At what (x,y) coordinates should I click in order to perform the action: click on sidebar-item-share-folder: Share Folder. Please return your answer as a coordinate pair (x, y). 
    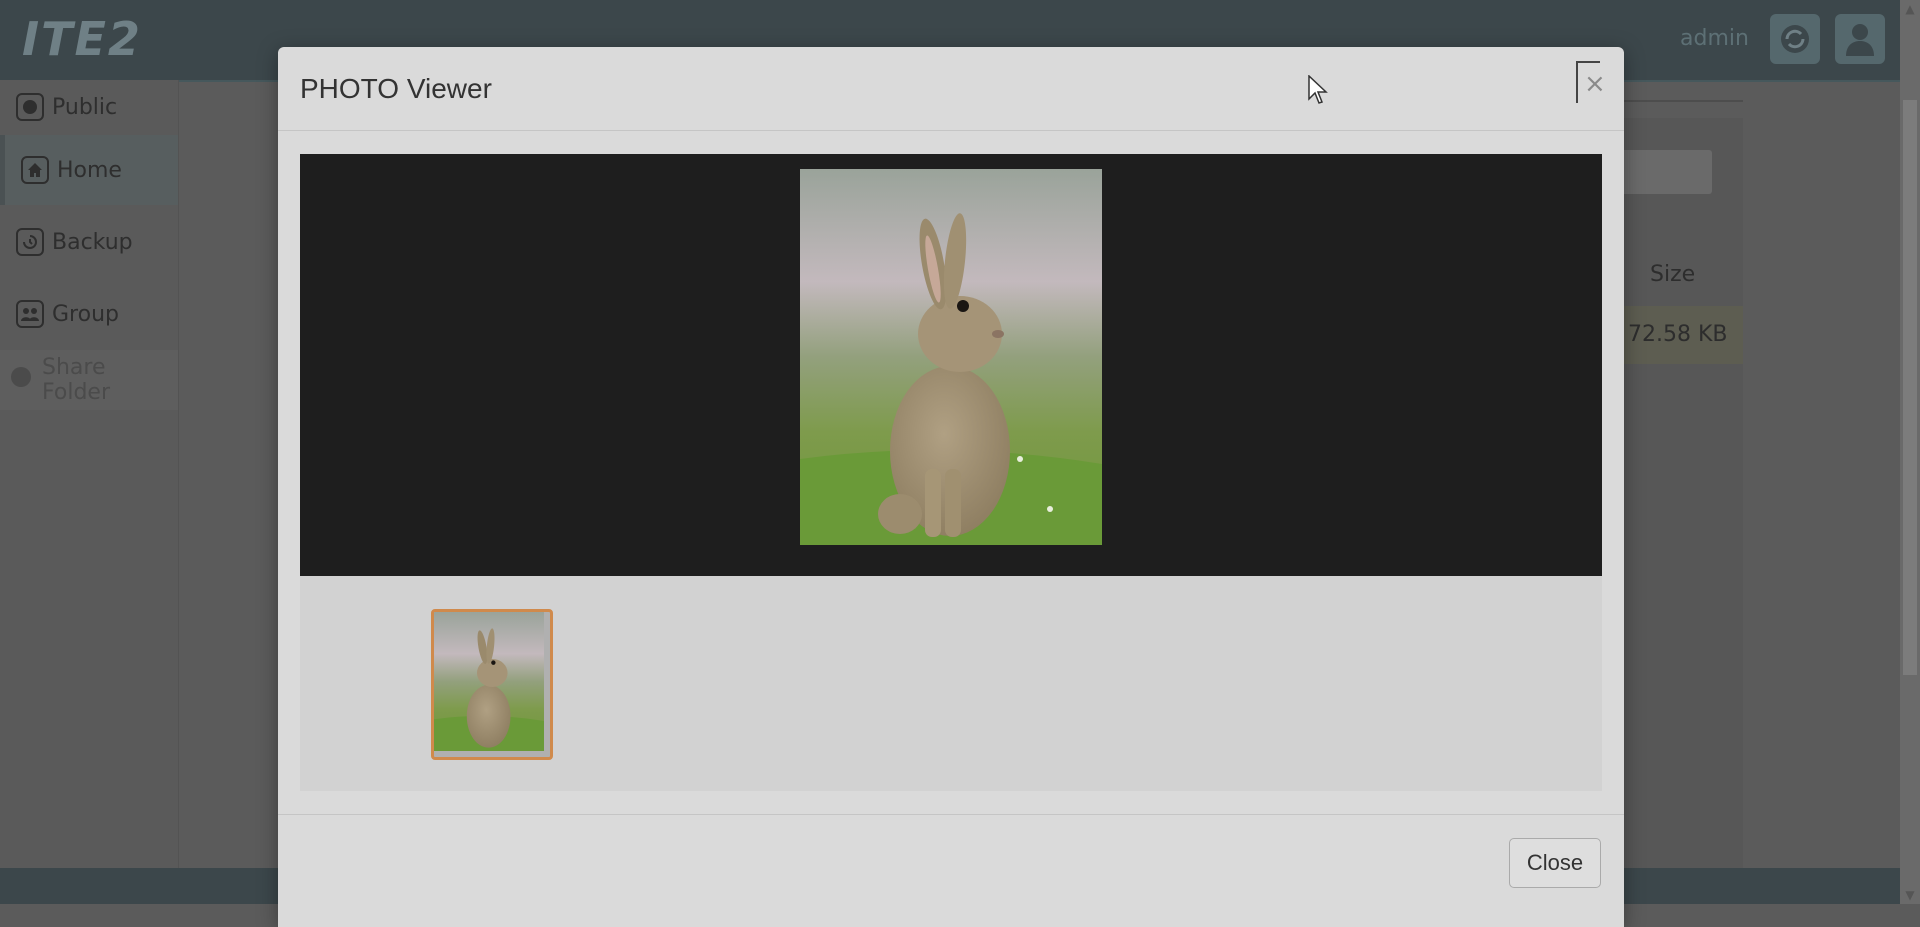
    Looking at the image, I should click on (89, 380).